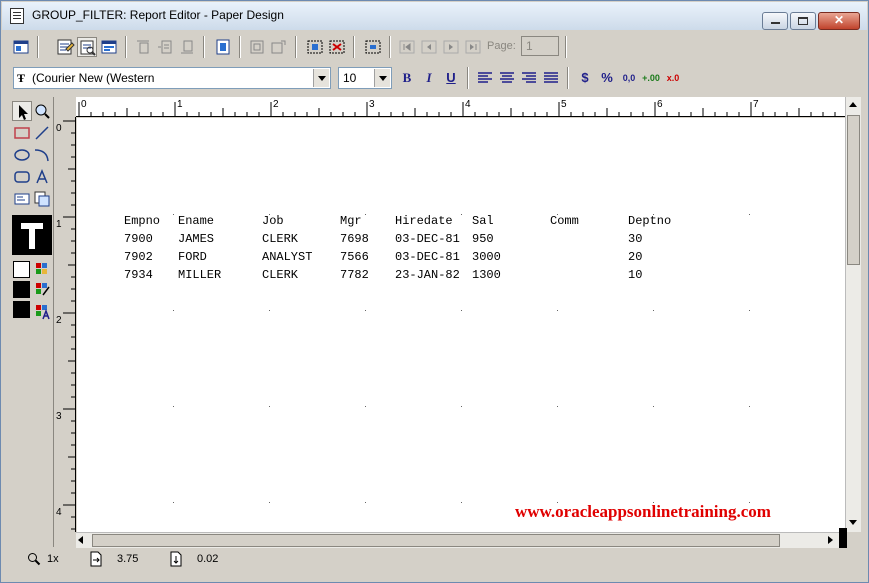 The image size is (869, 583). What do you see at coordinates (483, 221) in the screenshot?
I see `column-header-sal: Sal` at bounding box center [483, 221].